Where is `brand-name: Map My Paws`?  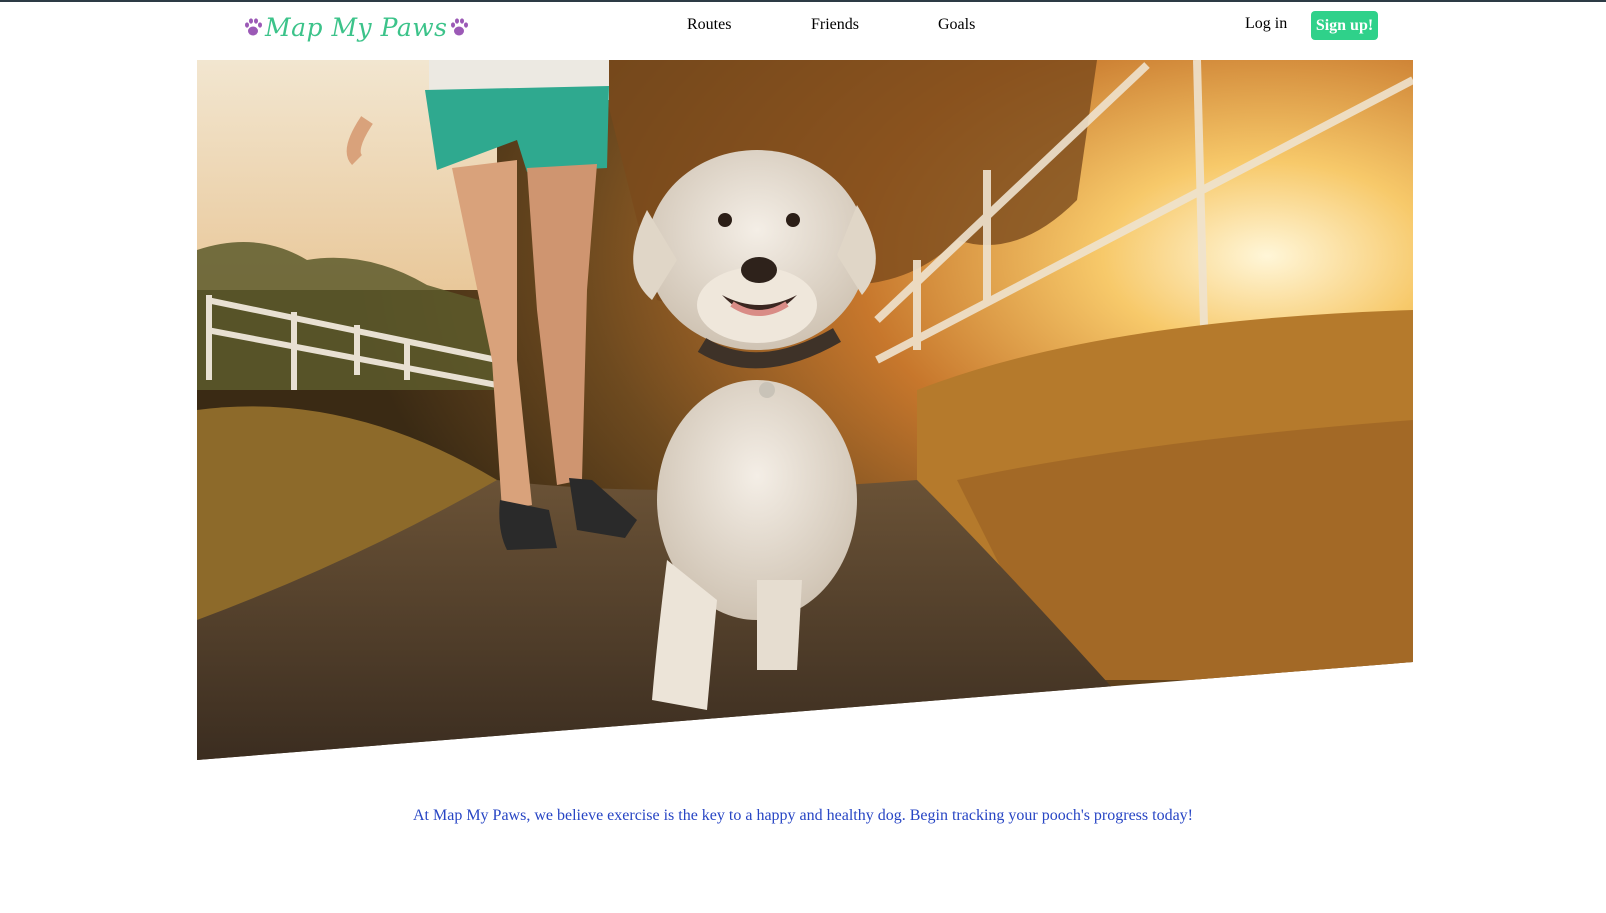 brand-name: Map My Paws is located at coordinates (356, 27).